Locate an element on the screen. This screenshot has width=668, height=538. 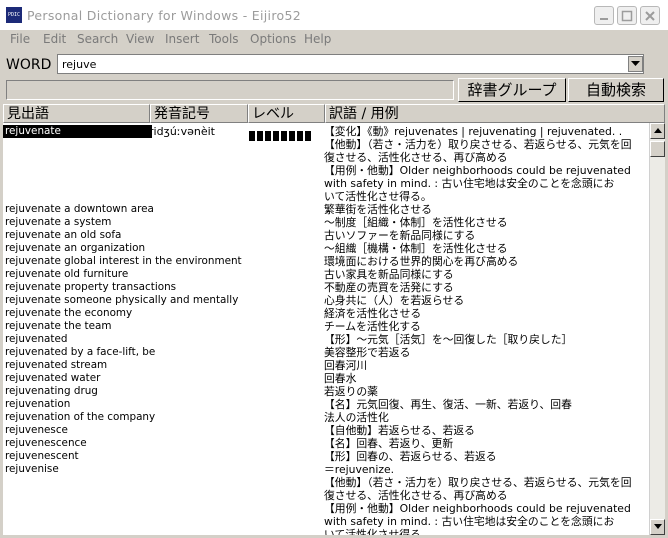
minimize-icon is located at coordinates (604, 19).